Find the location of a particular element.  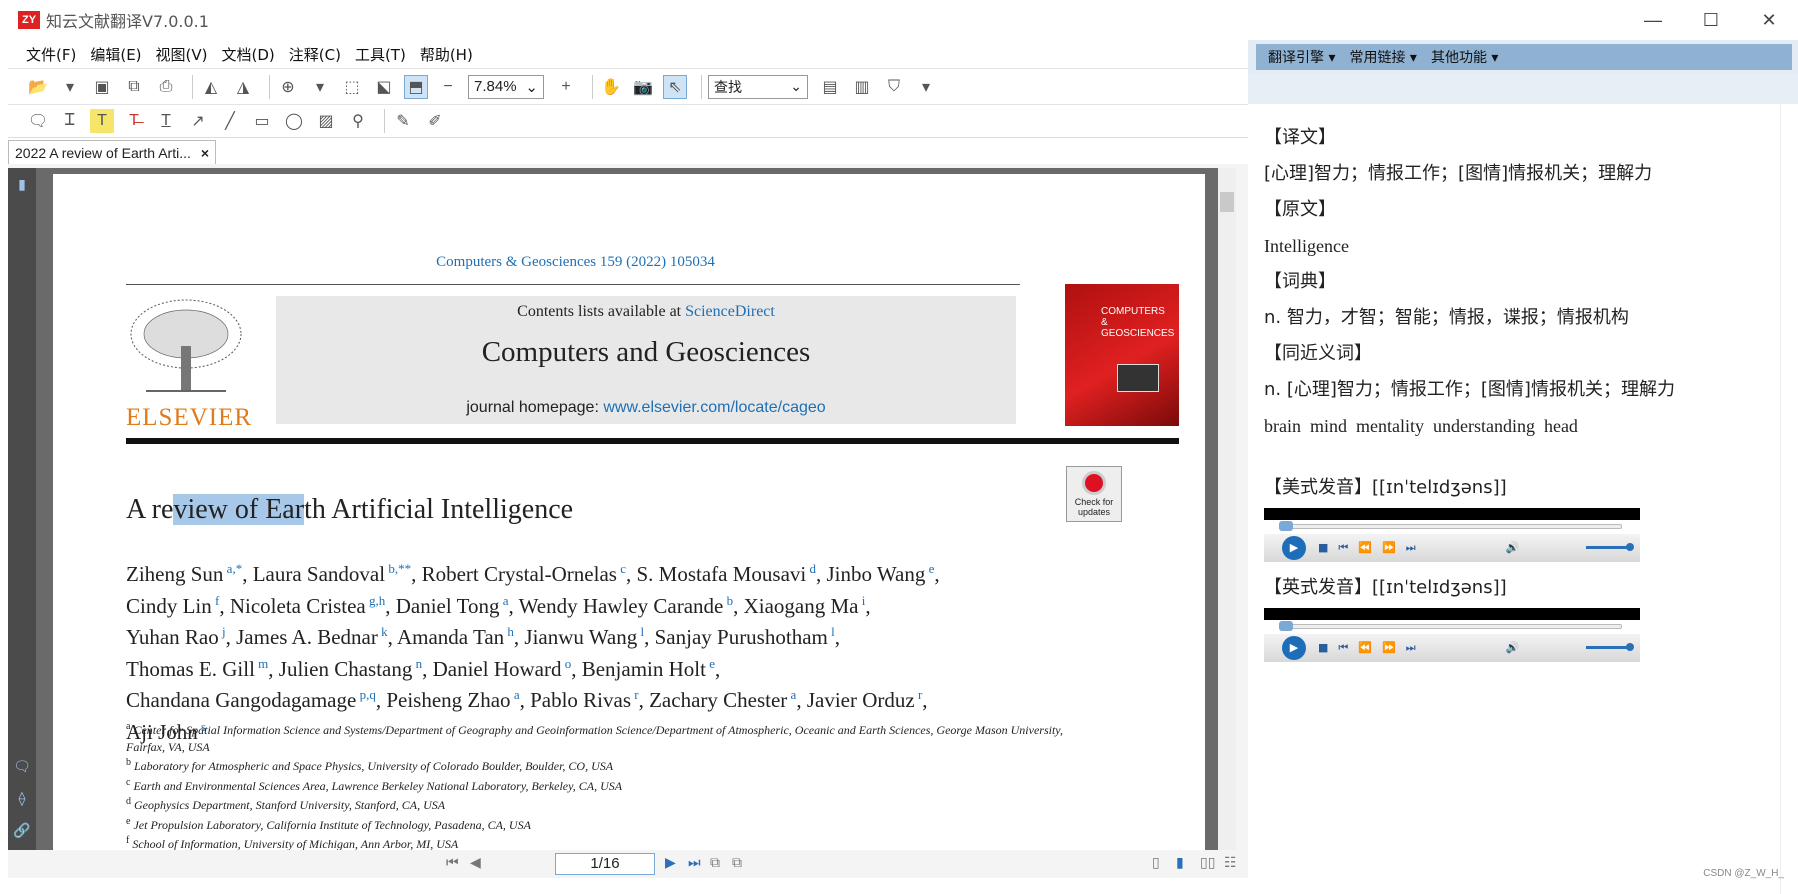

comments-icon: 🗨 is located at coordinates (22, 766).